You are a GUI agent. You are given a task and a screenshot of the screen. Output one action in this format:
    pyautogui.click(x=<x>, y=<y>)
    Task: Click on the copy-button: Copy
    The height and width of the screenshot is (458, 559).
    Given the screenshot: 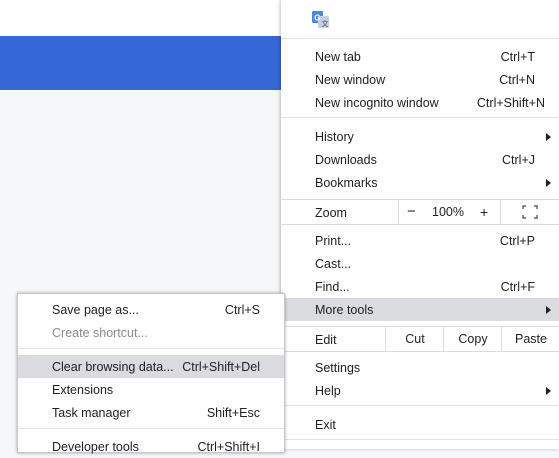 What is the action you would take?
    pyautogui.click(x=472, y=339)
    